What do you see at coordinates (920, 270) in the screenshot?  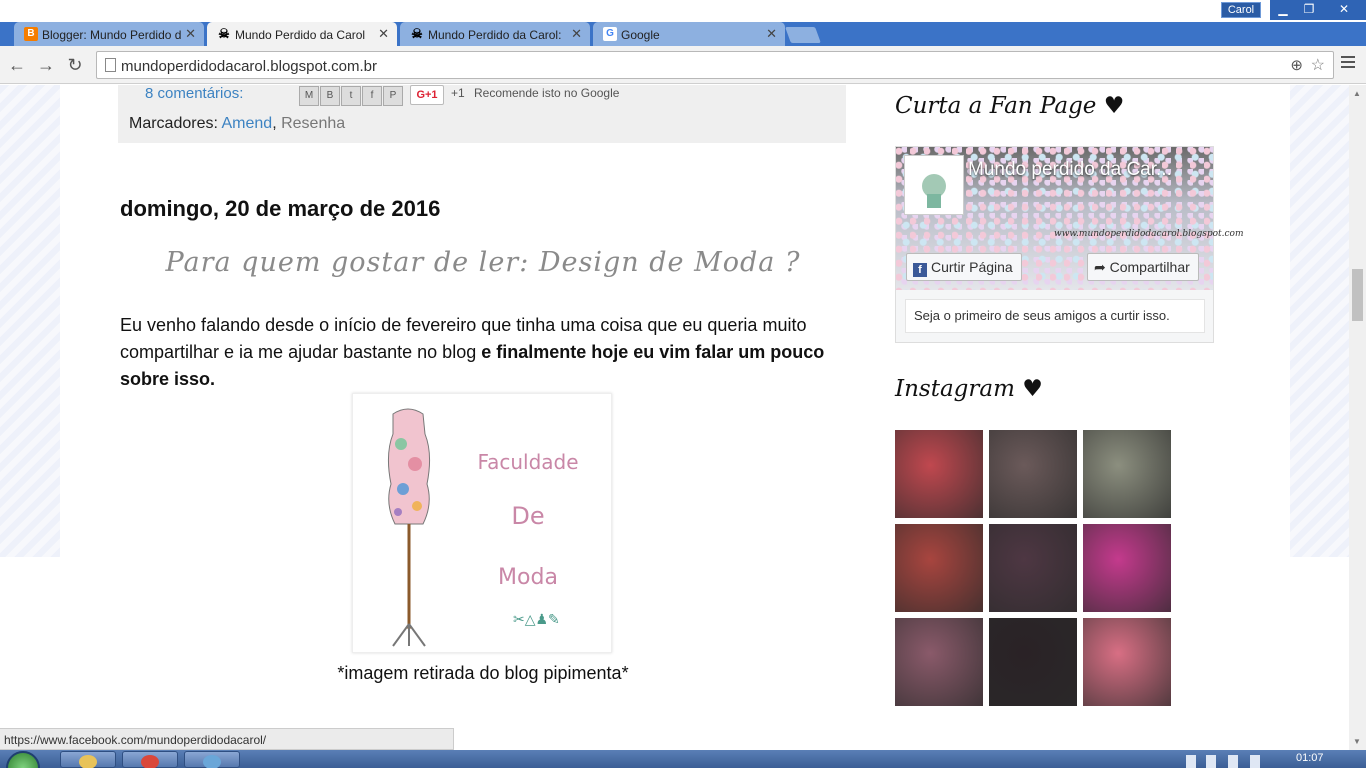 I see `facebook-icon: f` at bounding box center [920, 270].